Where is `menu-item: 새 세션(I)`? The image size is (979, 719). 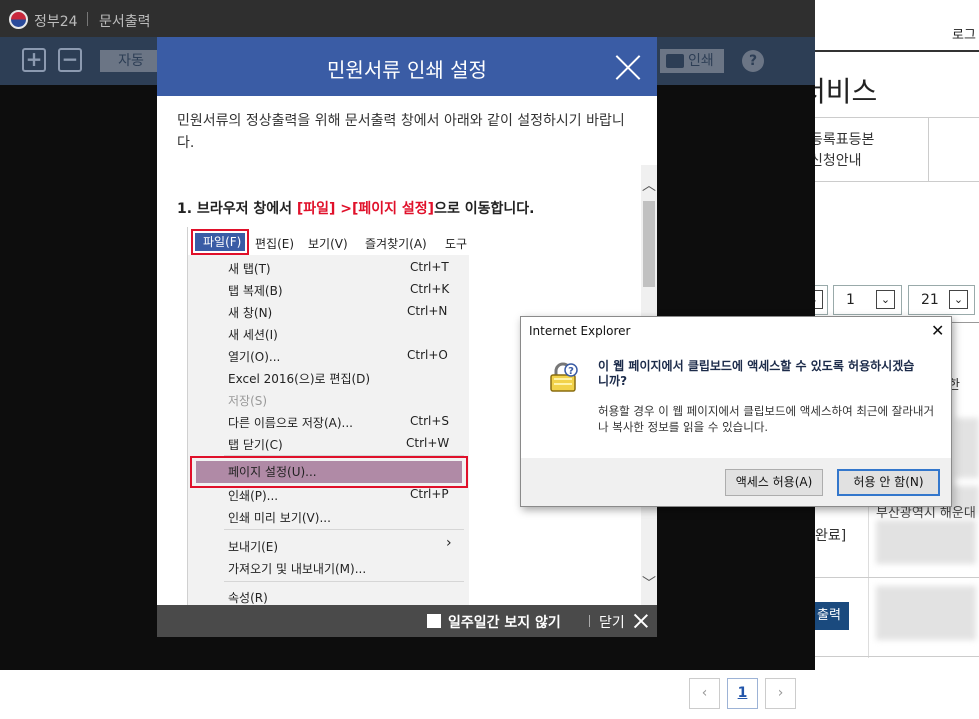
menu-item: 새 세션(I) is located at coordinates (253, 335).